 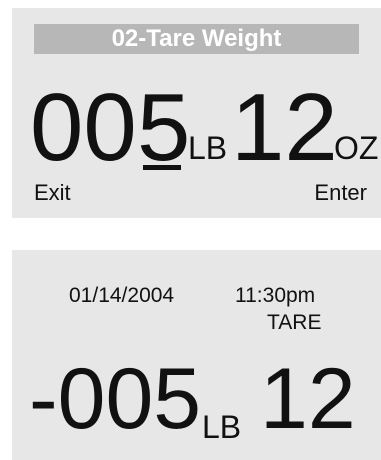 What do you see at coordinates (356, 148) in the screenshot?
I see `ounces-unit-label: OZ` at bounding box center [356, 148].